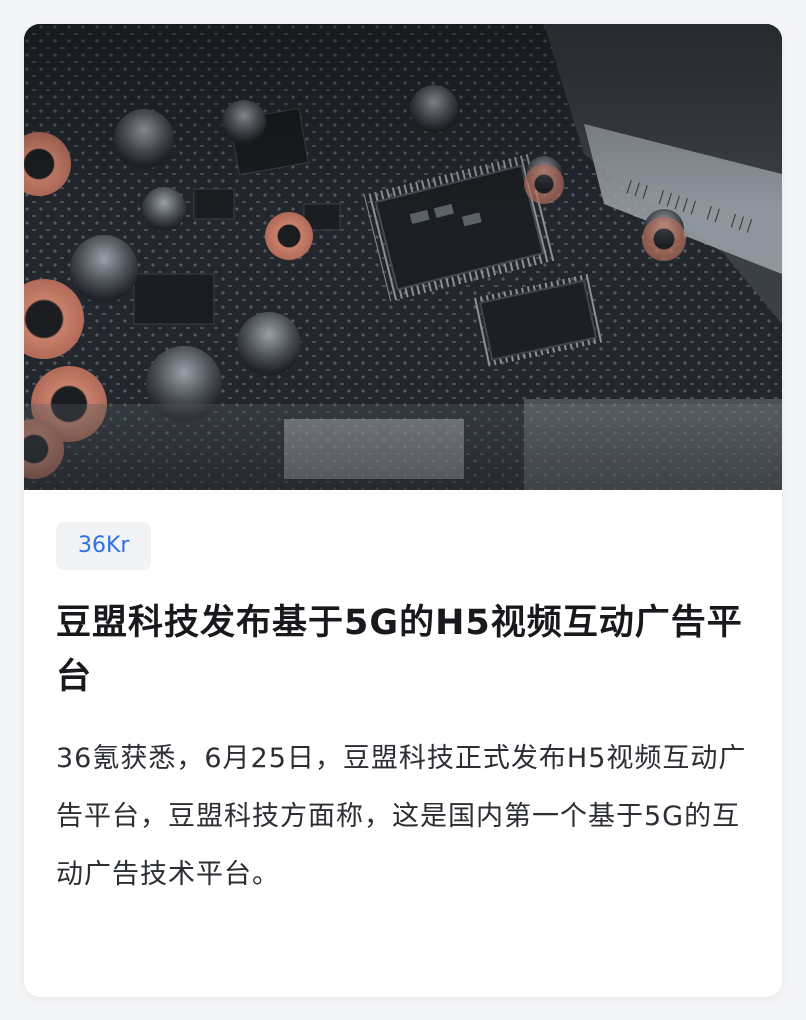  Describe the element at coordinates (104, 546) in the screenshot. I see `source-tag: 36Kr` at that location.